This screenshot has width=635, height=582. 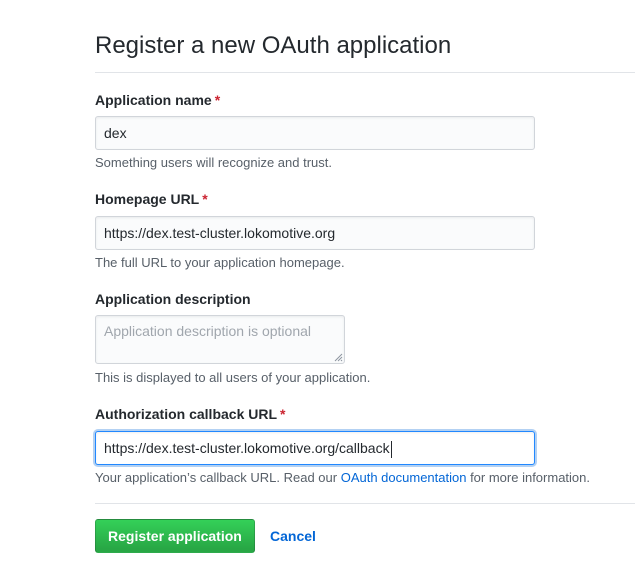 I want to click on register-application-button: Register application, so click(x=175, y=536).